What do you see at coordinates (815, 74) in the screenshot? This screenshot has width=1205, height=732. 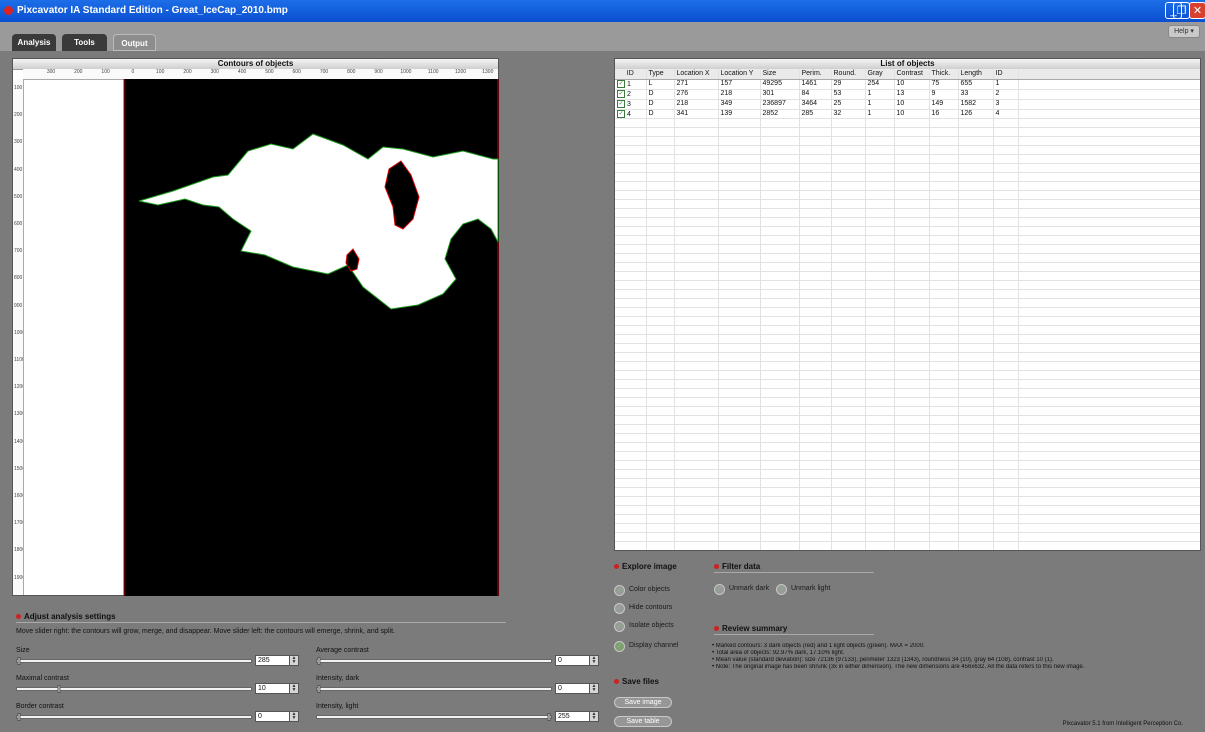 I see `column-header: Perim.` at bounding box center [815, 74].